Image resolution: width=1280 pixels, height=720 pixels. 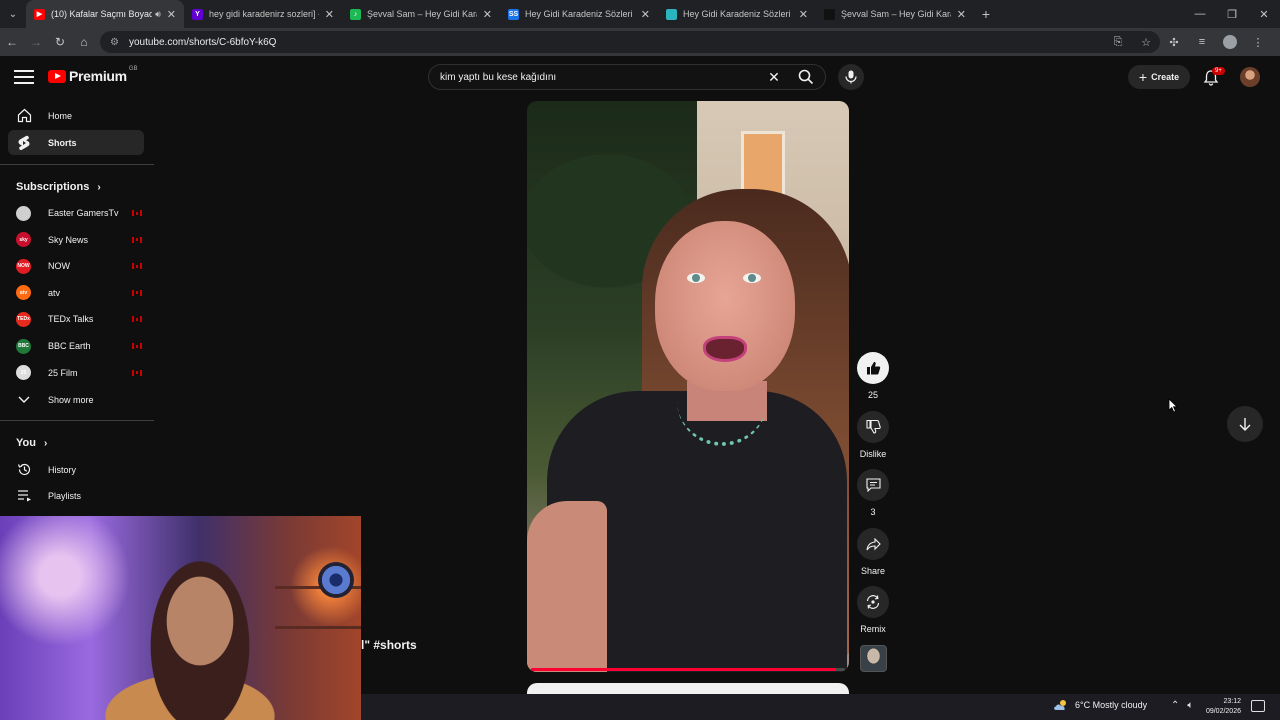 What do you see at coordinates (873, 485) in the screenshot?
I see `comments-button` at bounding box center [873, 485].